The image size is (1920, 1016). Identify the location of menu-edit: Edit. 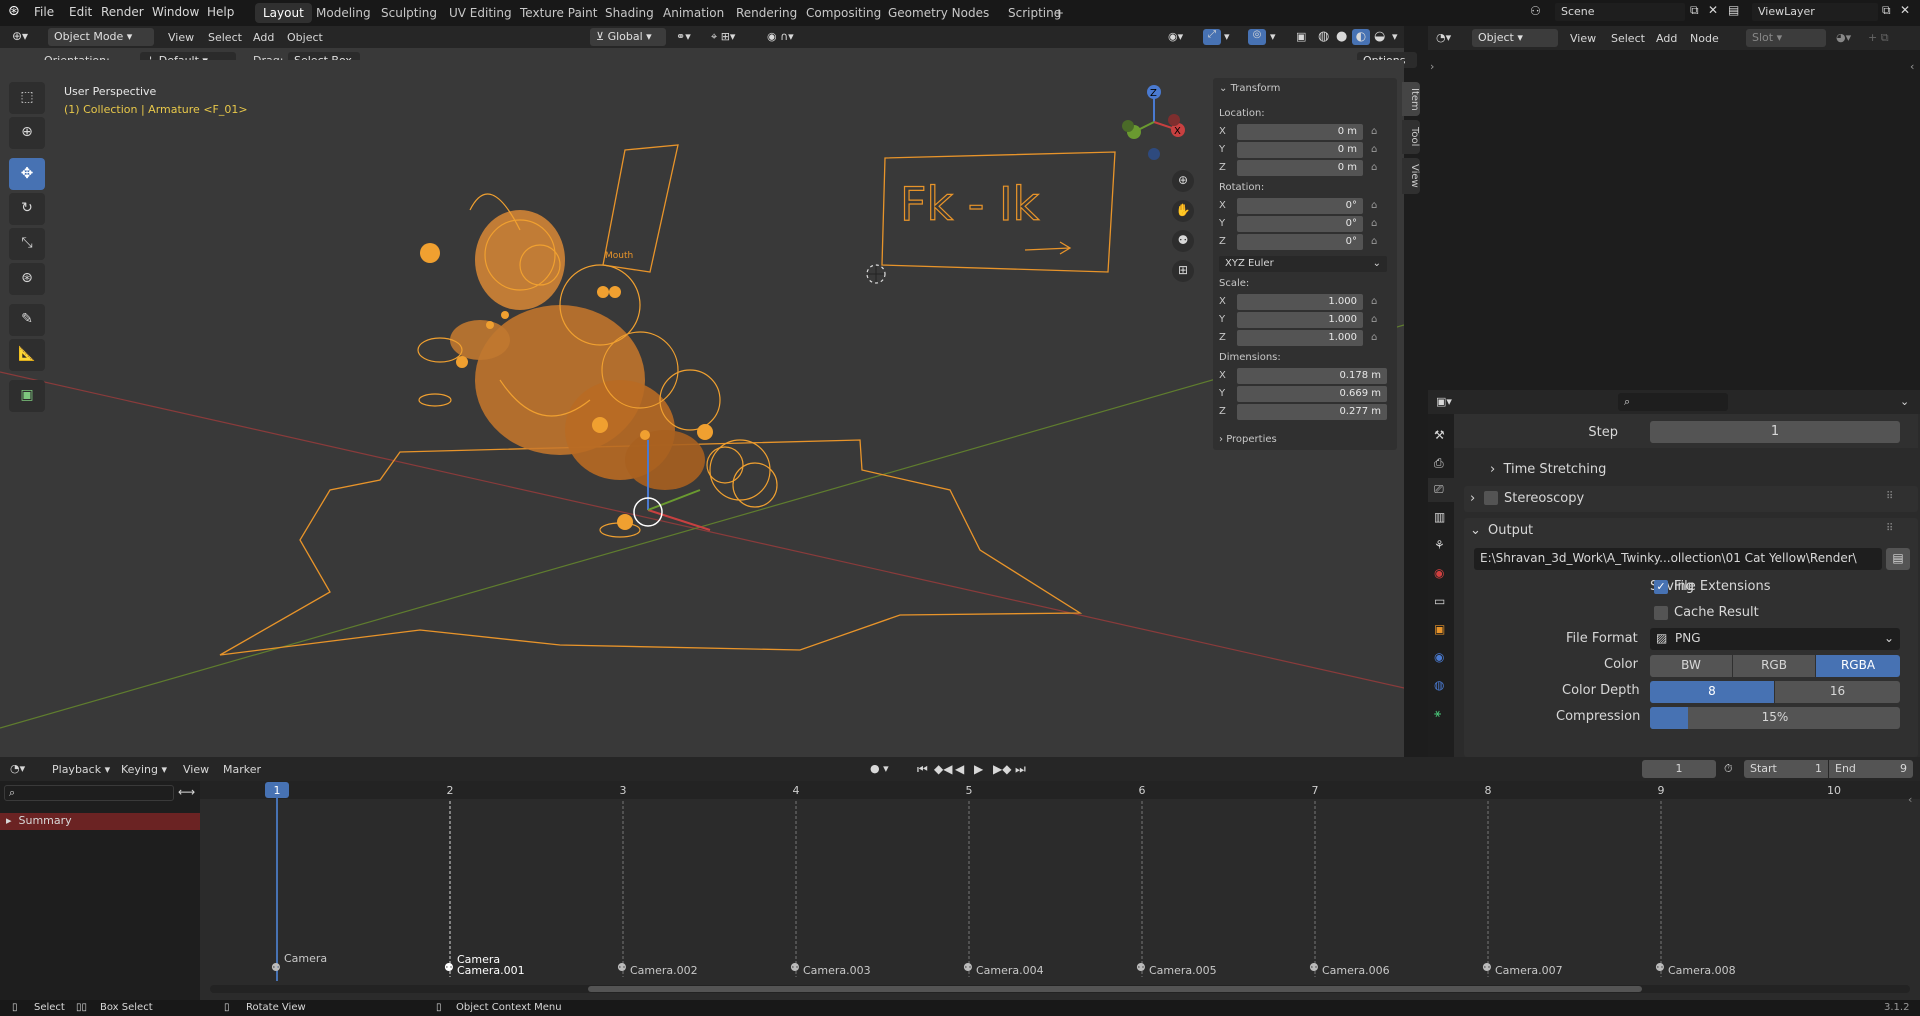
(80, 12).